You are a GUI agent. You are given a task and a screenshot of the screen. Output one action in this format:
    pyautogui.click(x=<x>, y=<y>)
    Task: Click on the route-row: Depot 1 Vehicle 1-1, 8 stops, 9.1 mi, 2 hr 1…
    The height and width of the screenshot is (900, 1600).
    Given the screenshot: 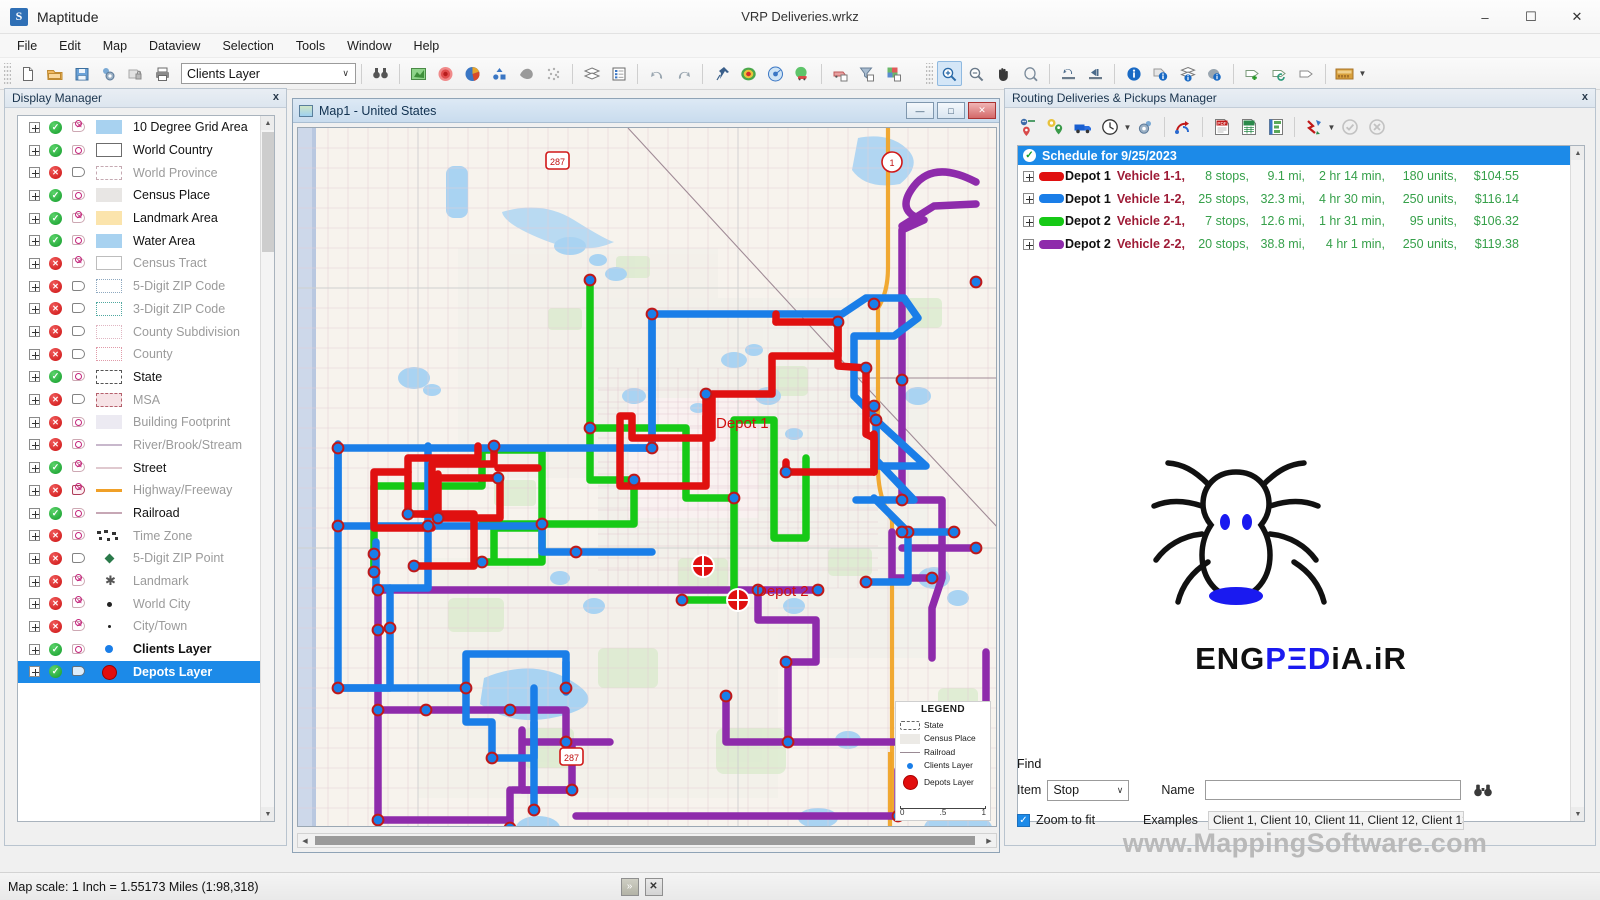 What is the action you would take?
    pyautogui.click(x=1301, y=176)
    